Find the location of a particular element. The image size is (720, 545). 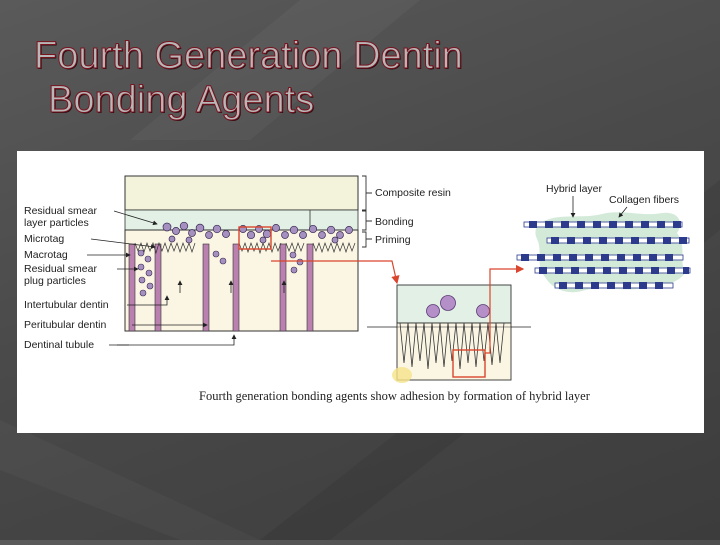

label-residual-smear-1: Residual smear is located at coordinates (60, 211).